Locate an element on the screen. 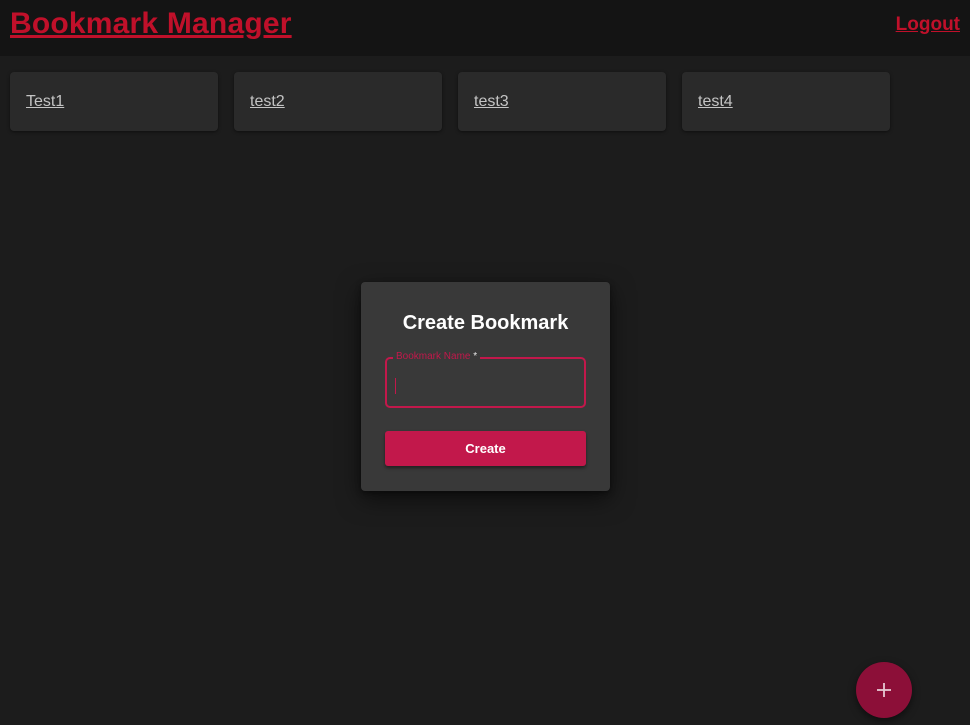 This screenshot has height=725, width=970. bookmark-name-field: Bookmark Name * is located at coordinates (485, 379).